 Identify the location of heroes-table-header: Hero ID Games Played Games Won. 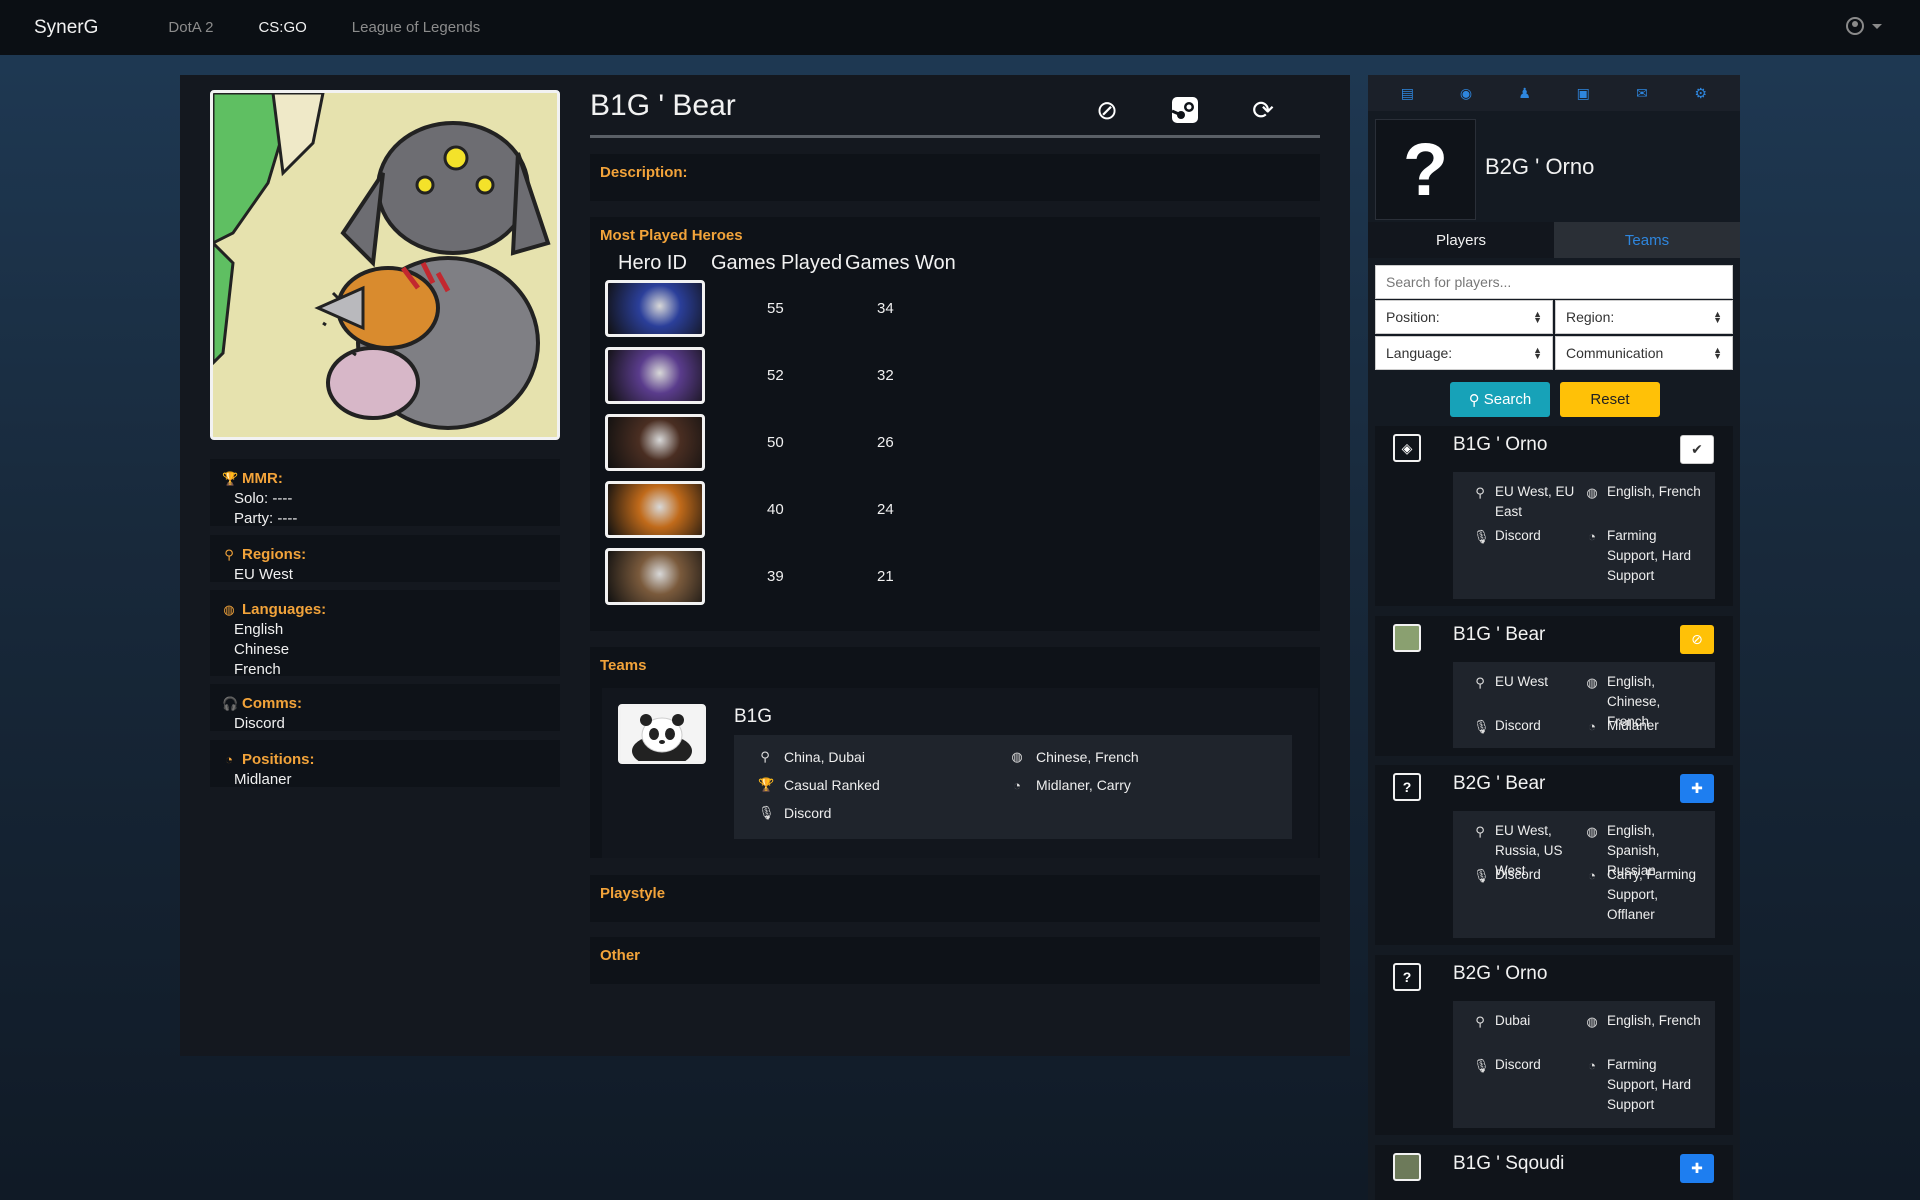
(955, 263).